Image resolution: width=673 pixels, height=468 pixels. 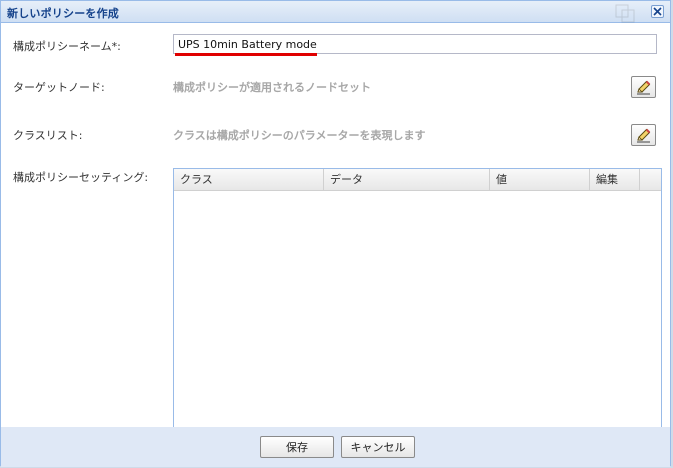 I want to click on close-button, so click(x=657, y=11).